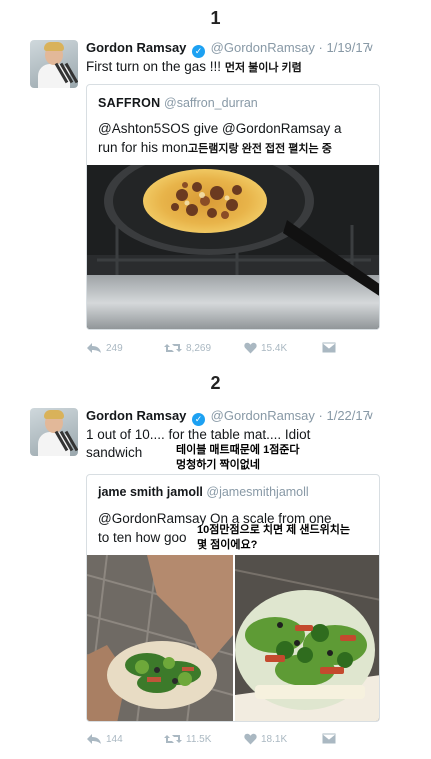 The width and height of the screenshot is (431, 759). I want to click on sandwich-table-image, so click(307, 638).